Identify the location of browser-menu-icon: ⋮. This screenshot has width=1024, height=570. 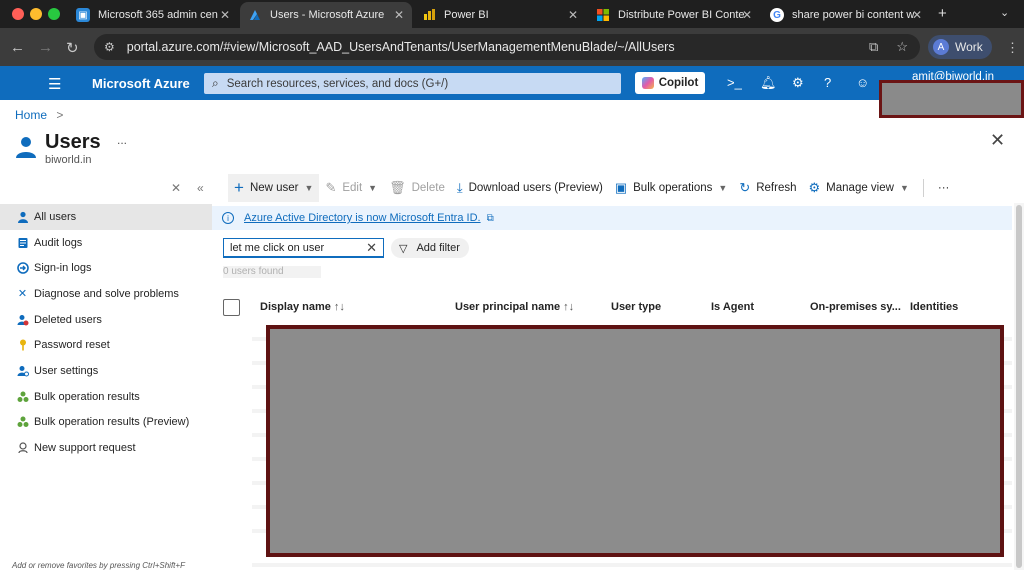
(1012, 48).